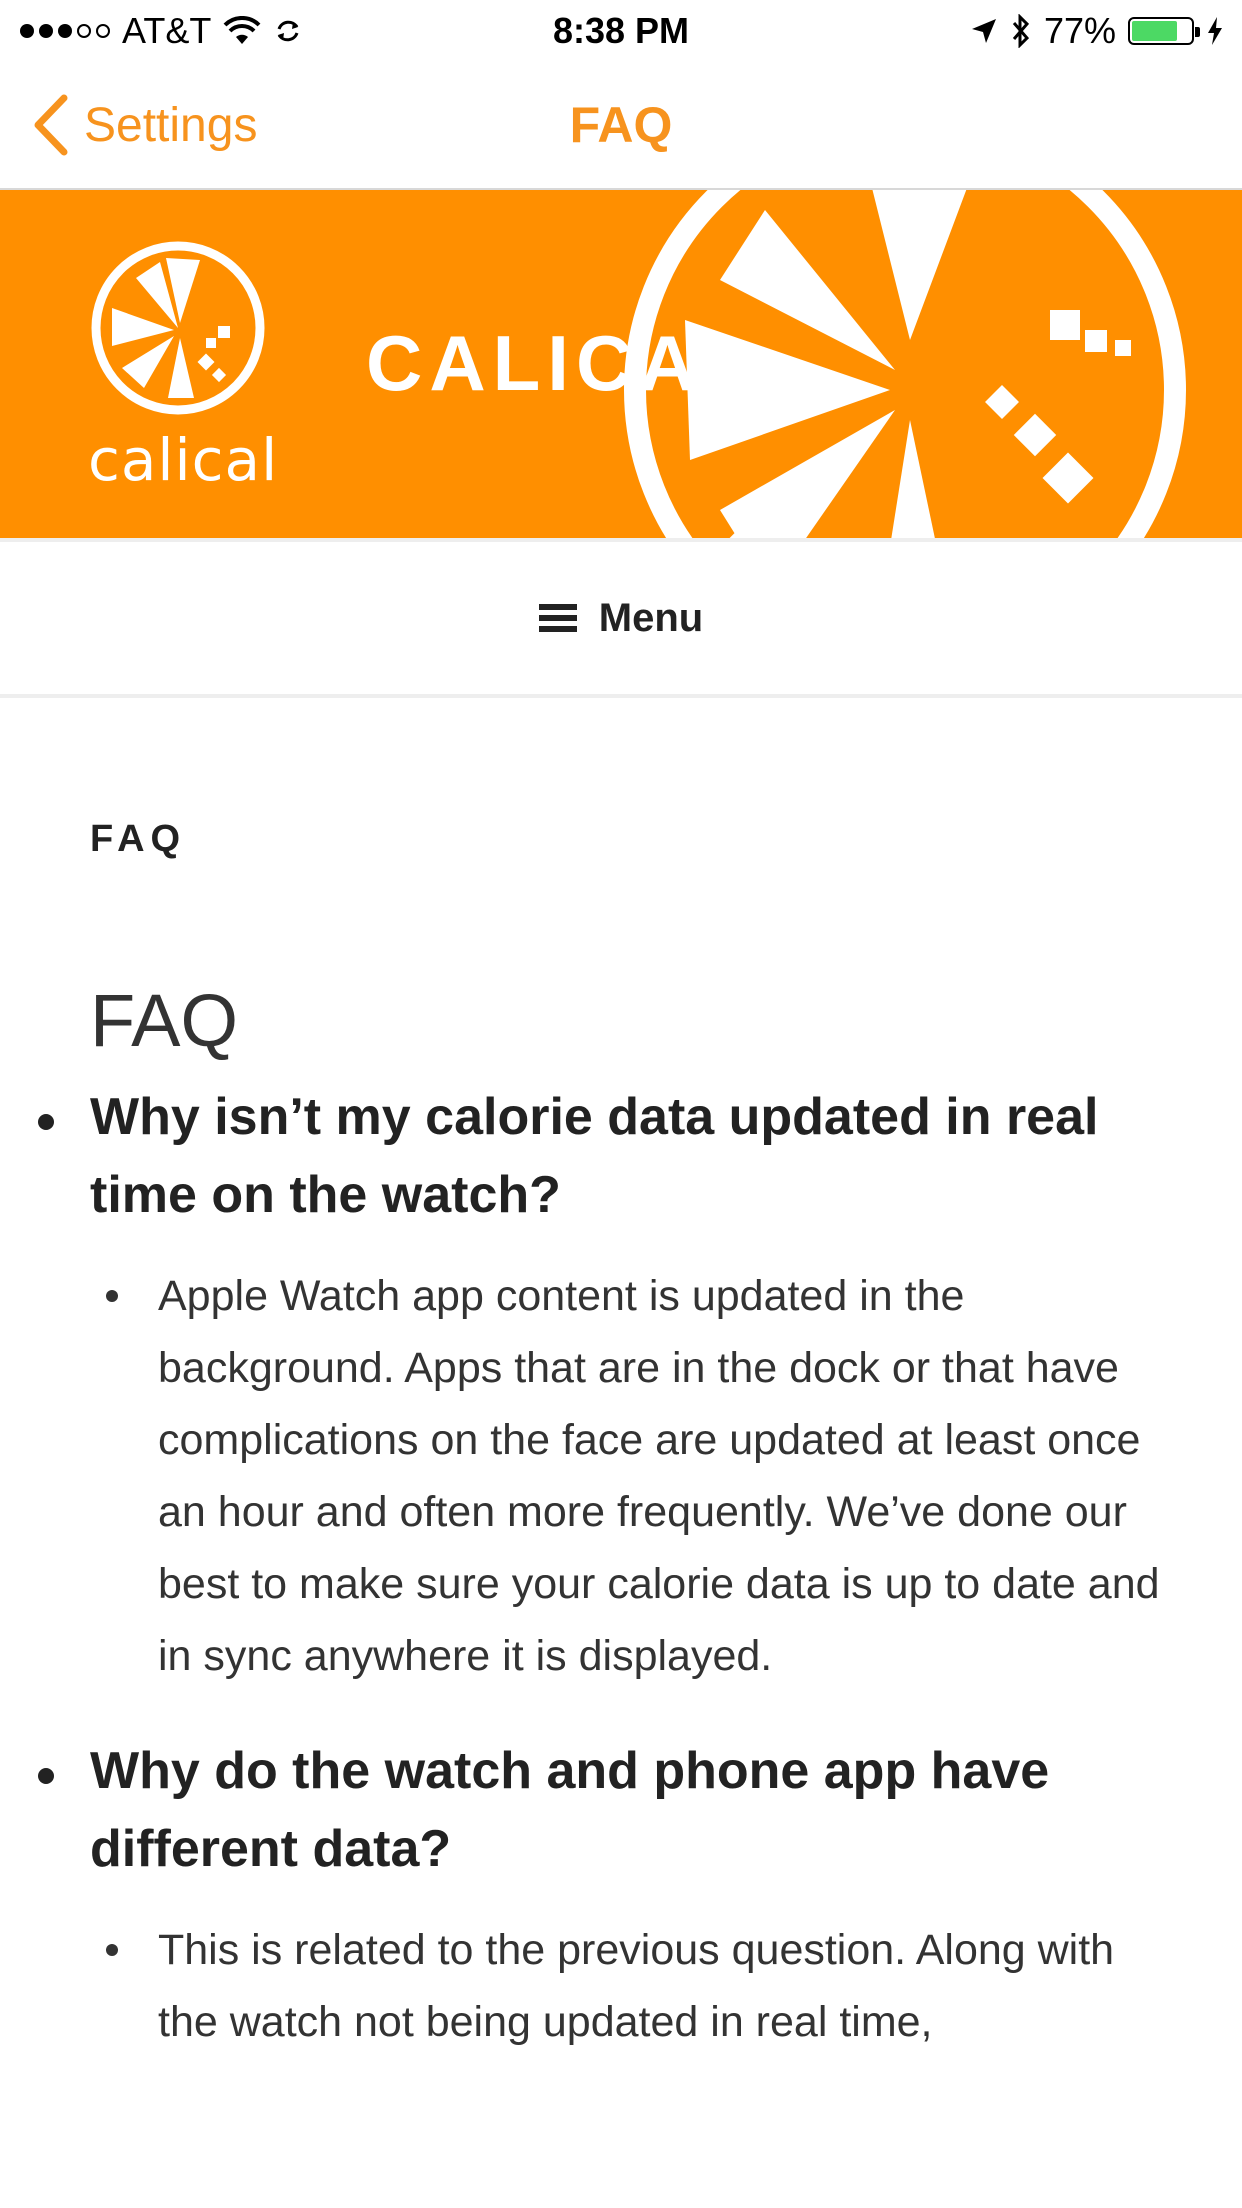  Describe the element at coordinates (164, 1020) in the screenshot. I see `page-title: FAQ` at that location.